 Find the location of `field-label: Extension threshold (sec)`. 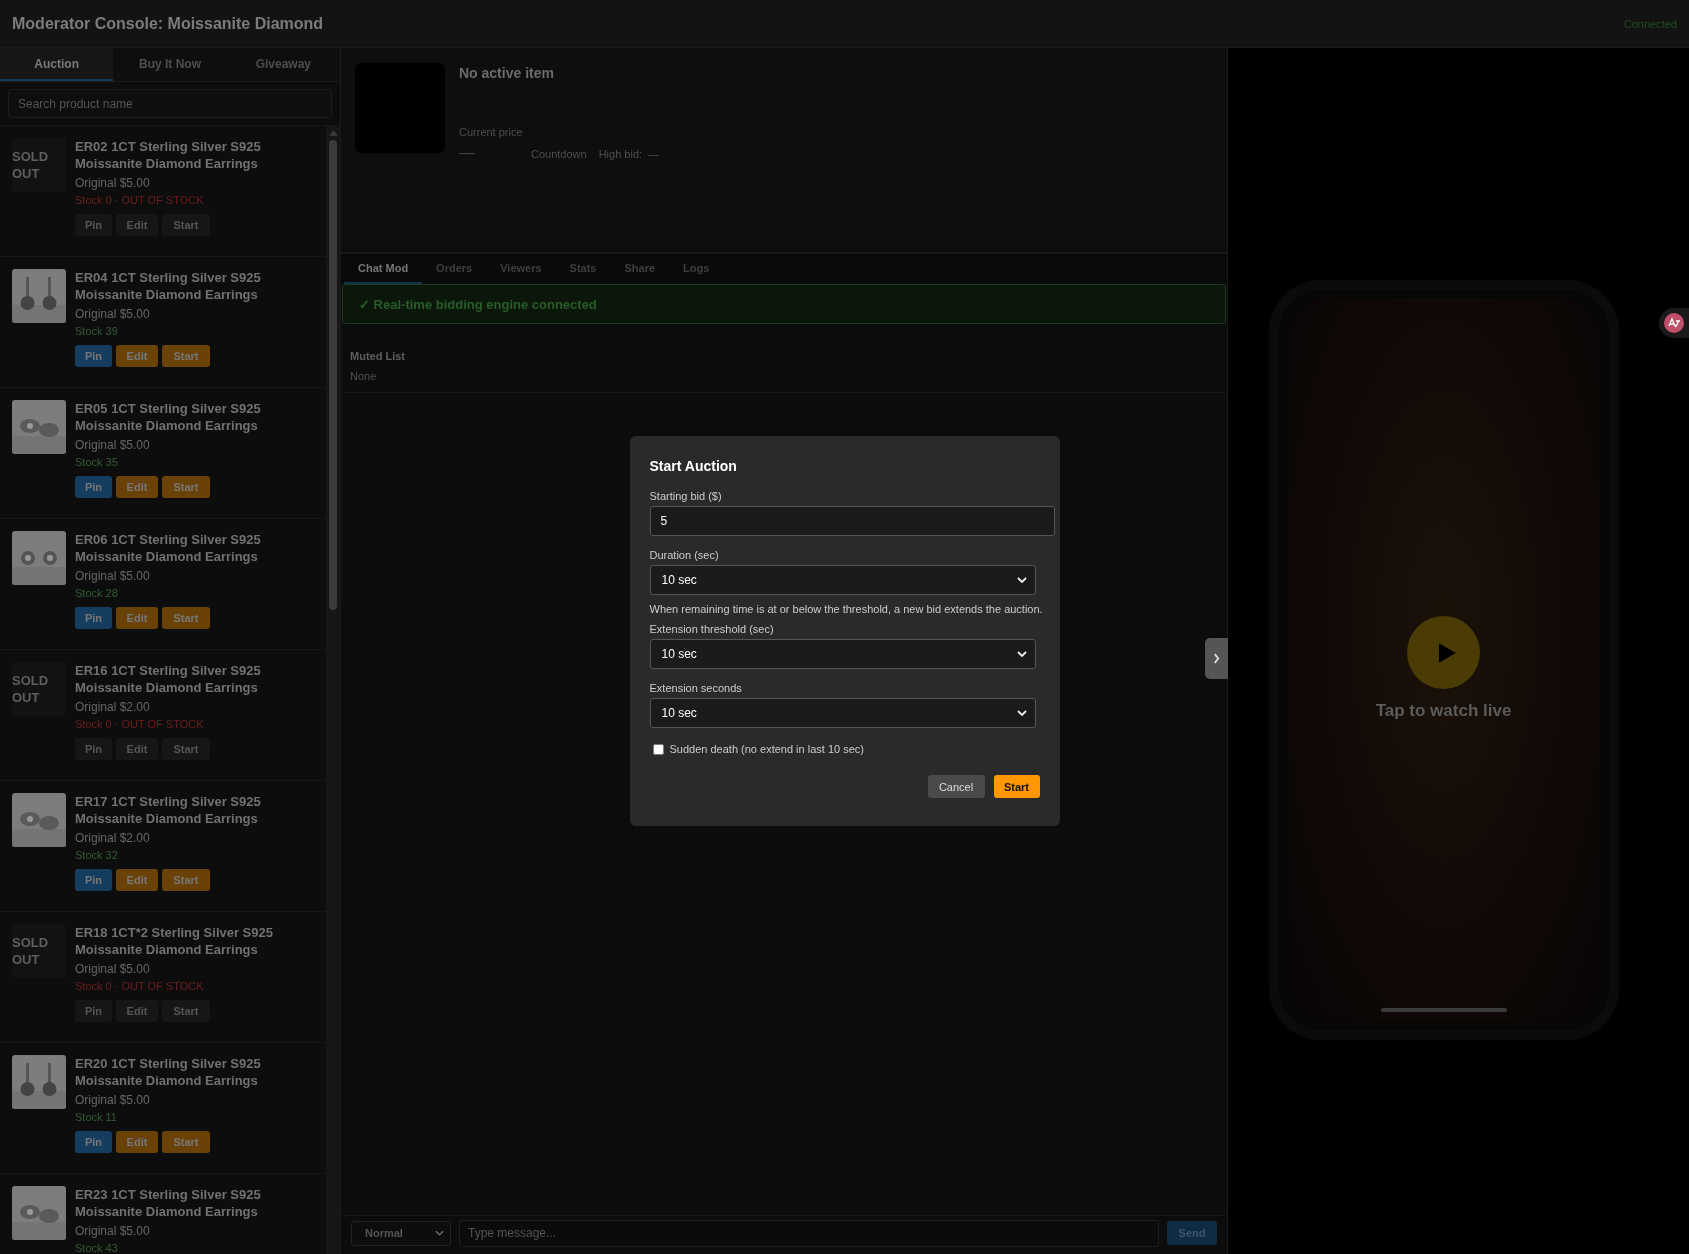

field-label: Extension threshold (sec) is located at coordinates (712, 629).